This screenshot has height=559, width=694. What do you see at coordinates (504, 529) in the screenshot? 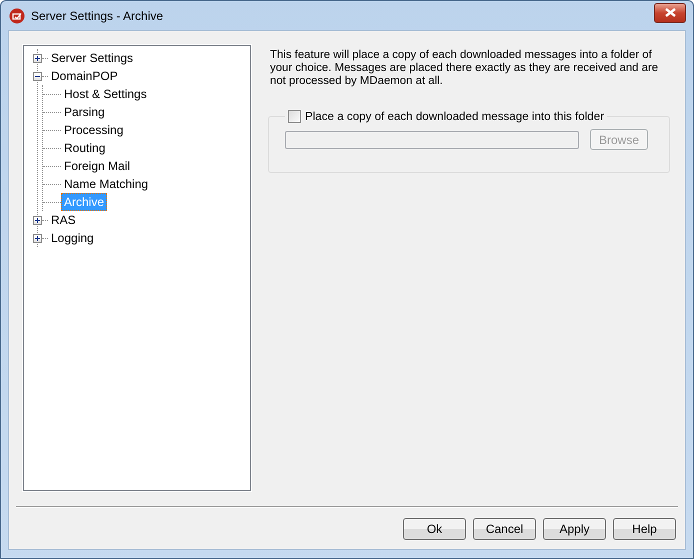
I see `dialog-button: Cancel` at bounding box center [504, 529].